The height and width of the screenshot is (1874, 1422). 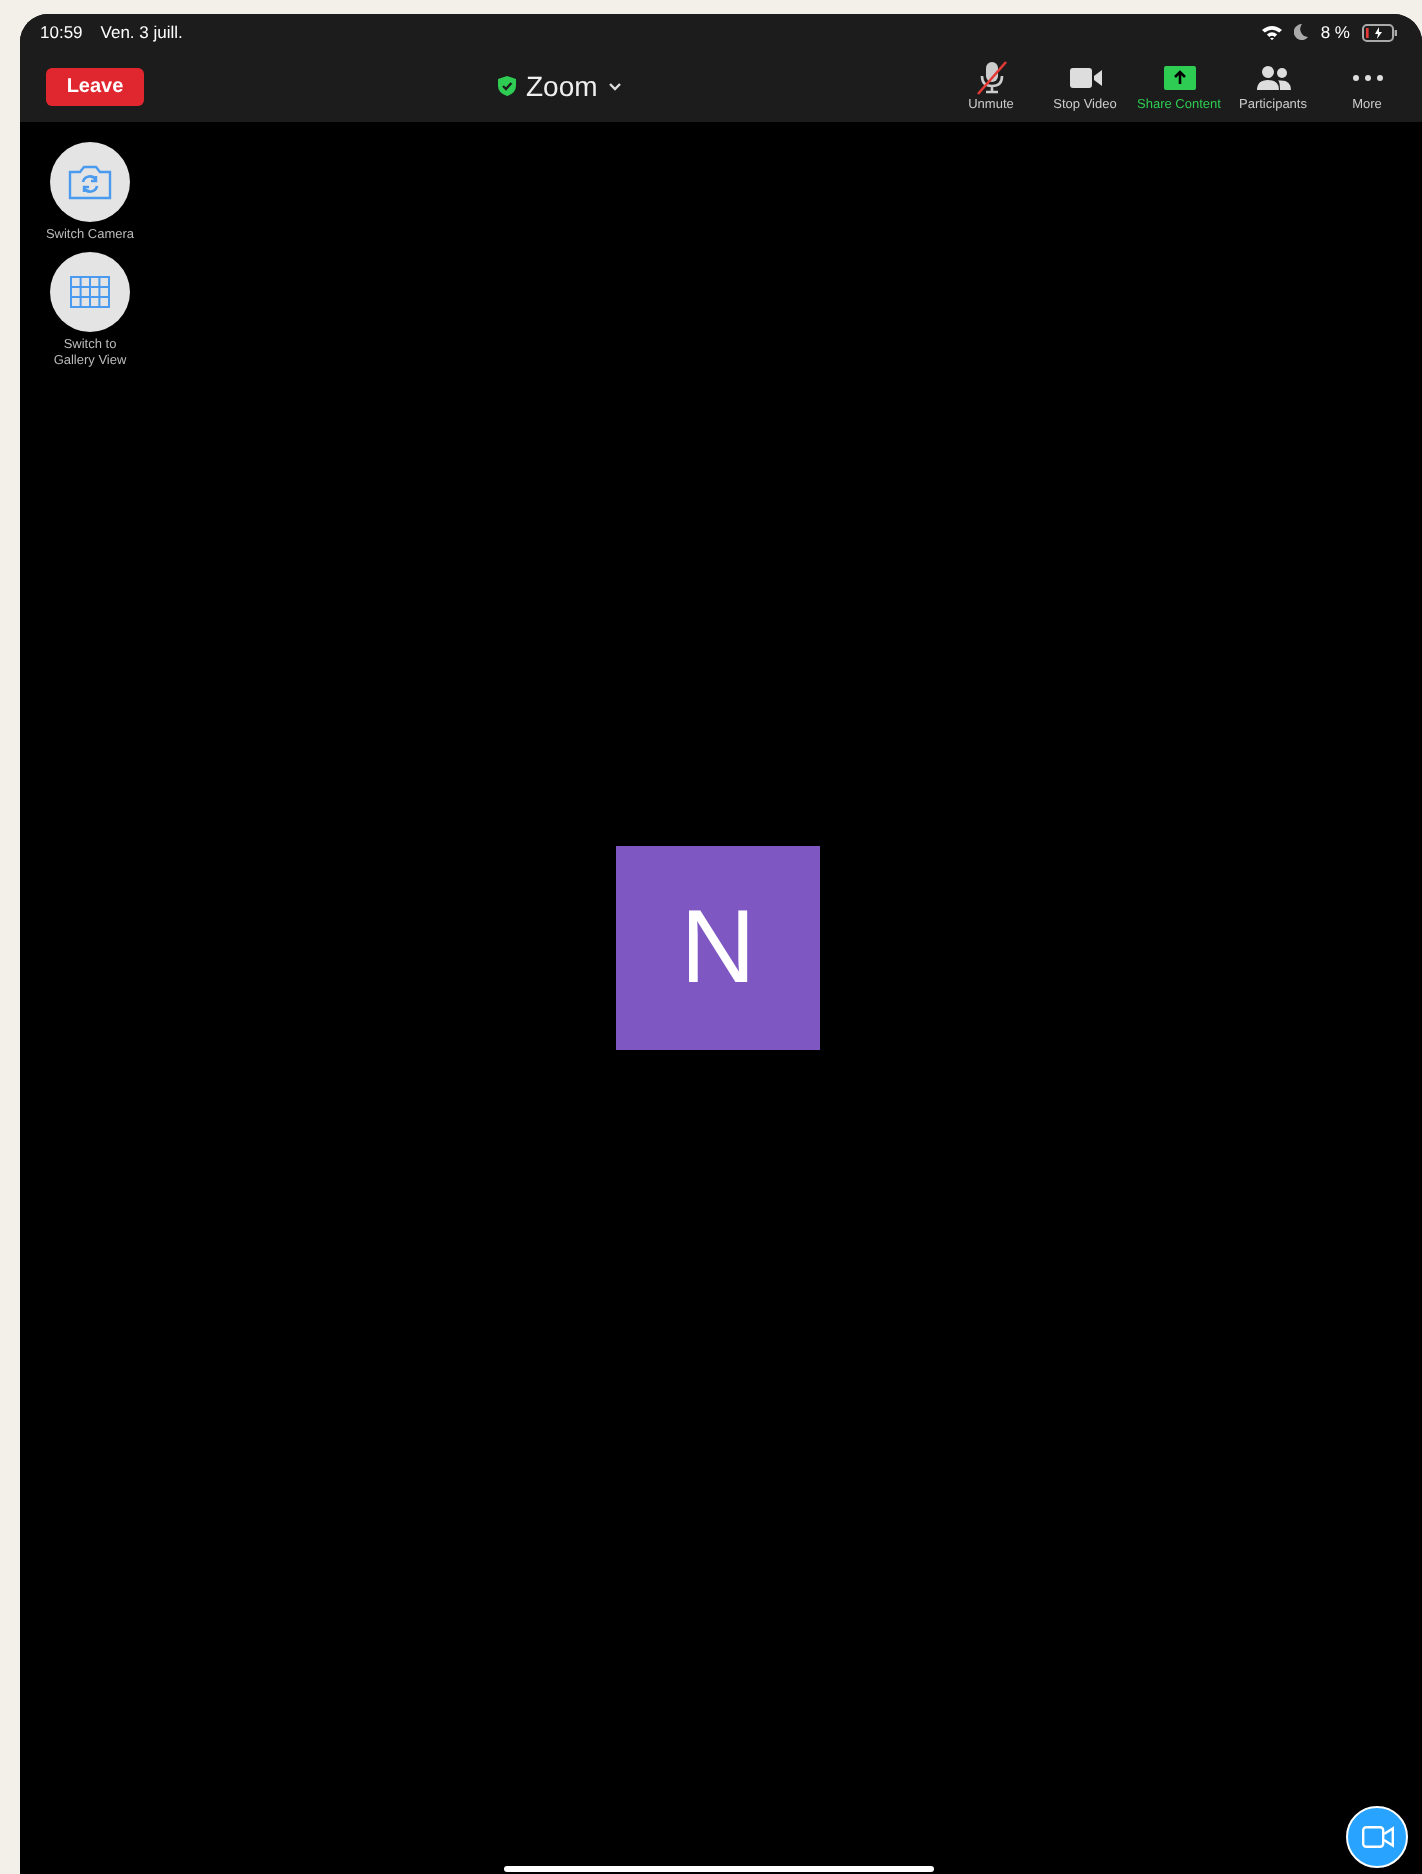 I want to click on participant-avatar: N, so click(x=718, y=948).